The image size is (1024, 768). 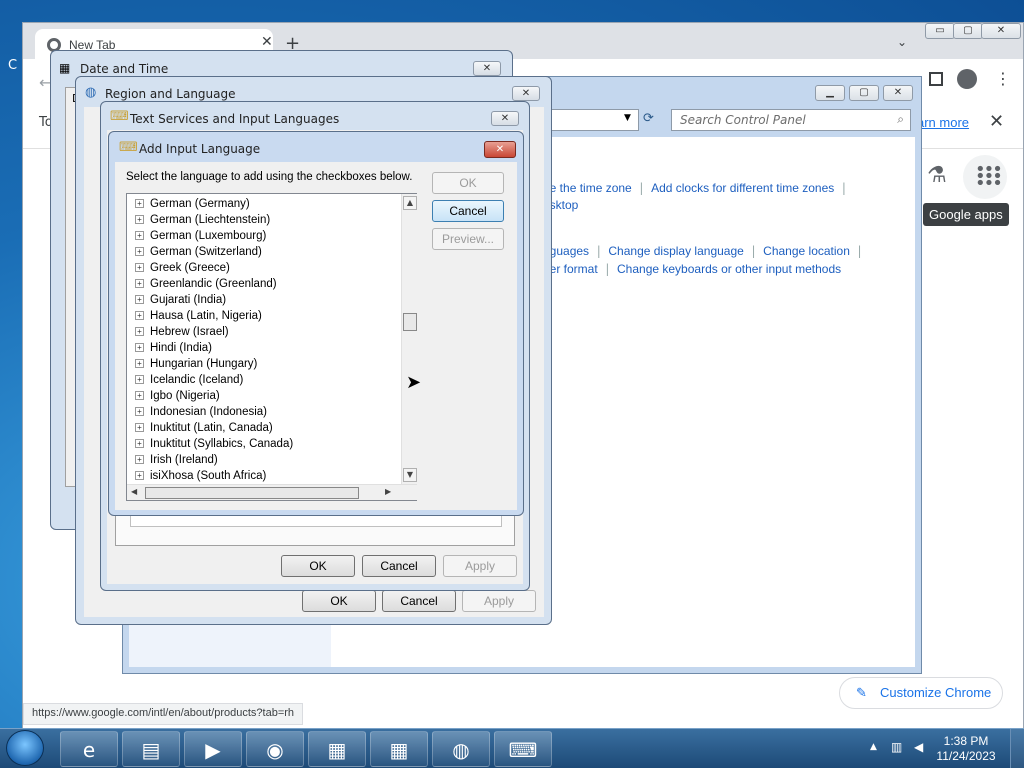 What do you see at coordinates (409, 339) in the screenshot?
I see `tree-vertical-scrollbar: ▲ ▼` at bounding box center [409, 339].